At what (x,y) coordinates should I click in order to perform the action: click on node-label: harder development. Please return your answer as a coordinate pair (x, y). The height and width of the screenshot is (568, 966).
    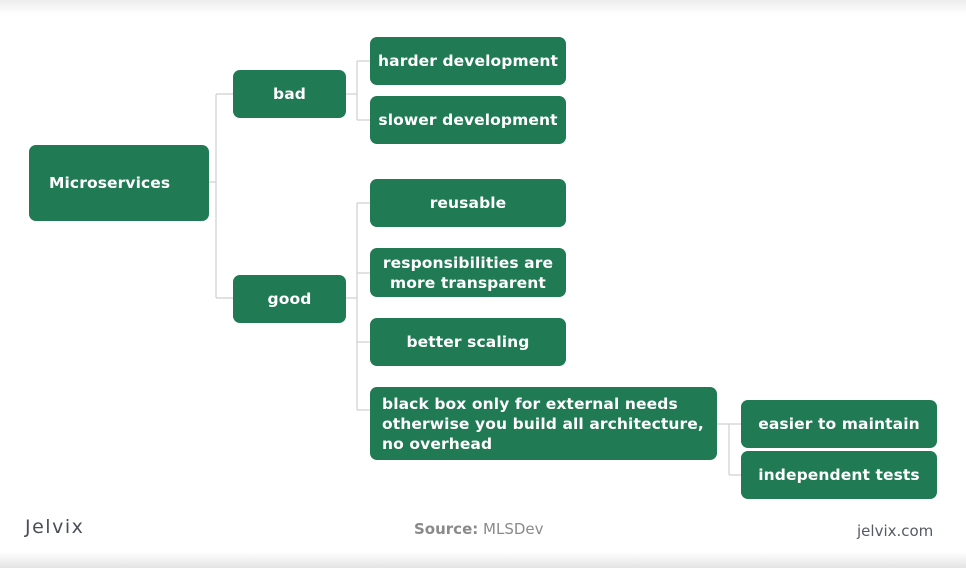
    Looking at the image, I should click on (468, 61).